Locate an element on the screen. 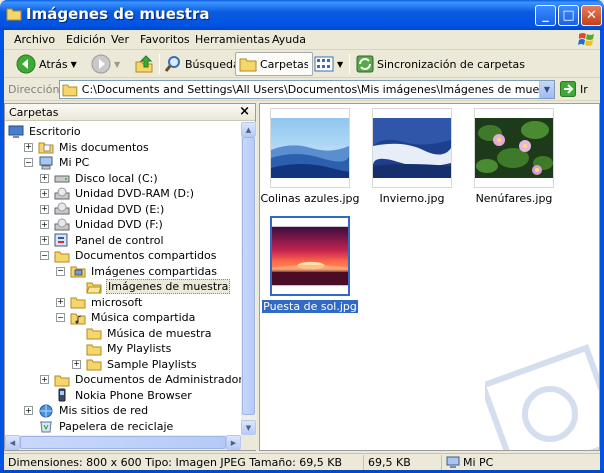 The width and height of the screenshot is (604, 473). vertical-scrollbar: ▲ ▼ is located at coordinates (248, 278).